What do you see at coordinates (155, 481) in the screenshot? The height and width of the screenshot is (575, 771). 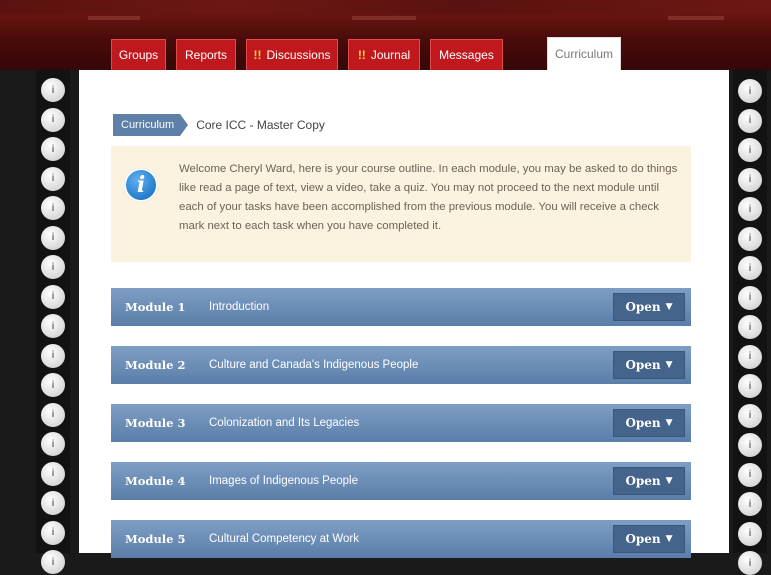 I see `module-number: Module 4` at bounding box center [155, 481].